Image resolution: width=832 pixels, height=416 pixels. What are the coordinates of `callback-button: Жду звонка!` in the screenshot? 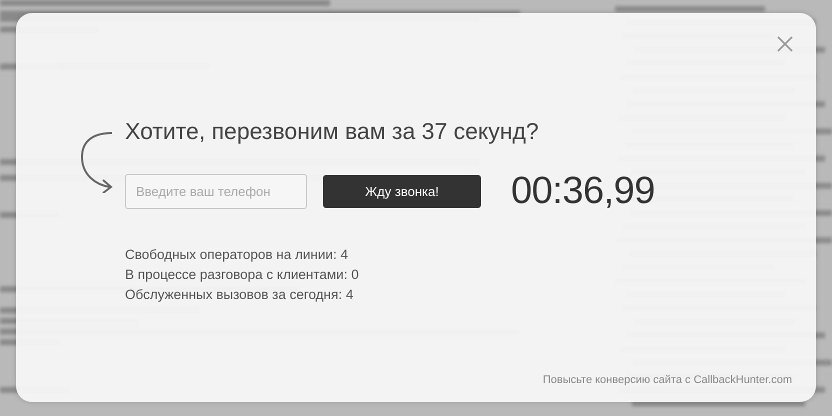 It's located at (402, 191).